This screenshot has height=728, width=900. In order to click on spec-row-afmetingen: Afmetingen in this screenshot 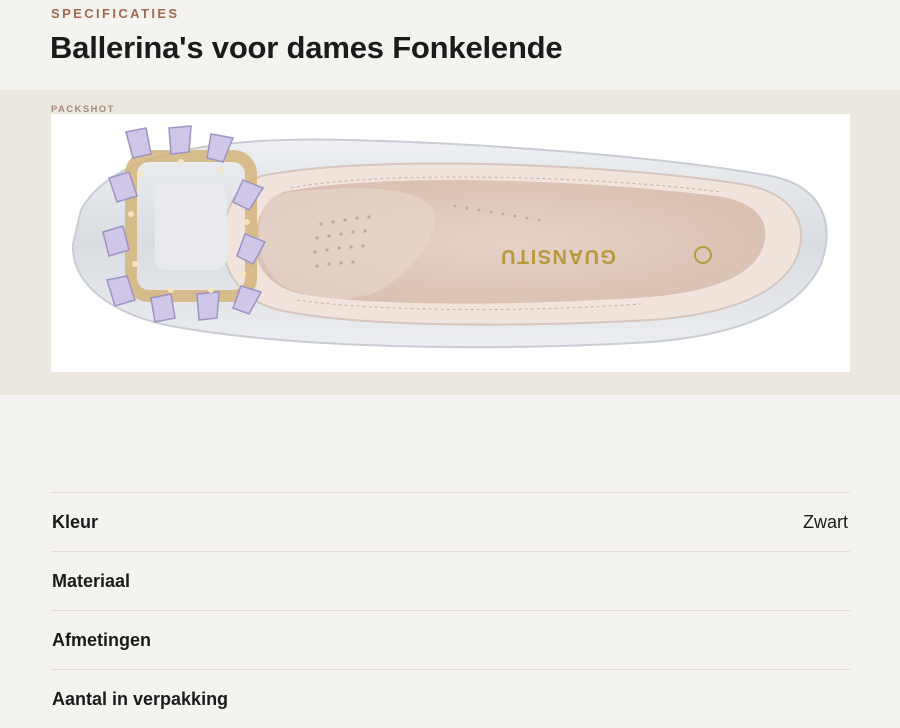, I will do `click(450, 639)`.